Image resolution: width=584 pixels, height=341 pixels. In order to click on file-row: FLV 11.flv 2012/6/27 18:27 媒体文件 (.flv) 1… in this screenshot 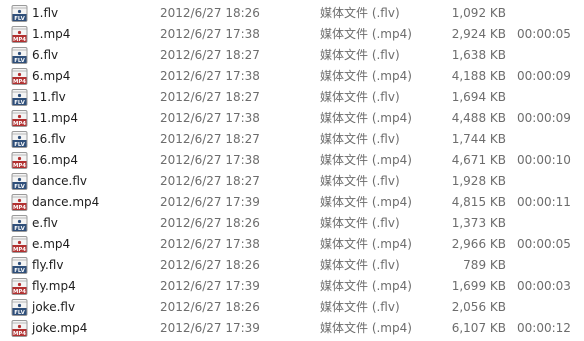, I will do `click(292, 97)`.